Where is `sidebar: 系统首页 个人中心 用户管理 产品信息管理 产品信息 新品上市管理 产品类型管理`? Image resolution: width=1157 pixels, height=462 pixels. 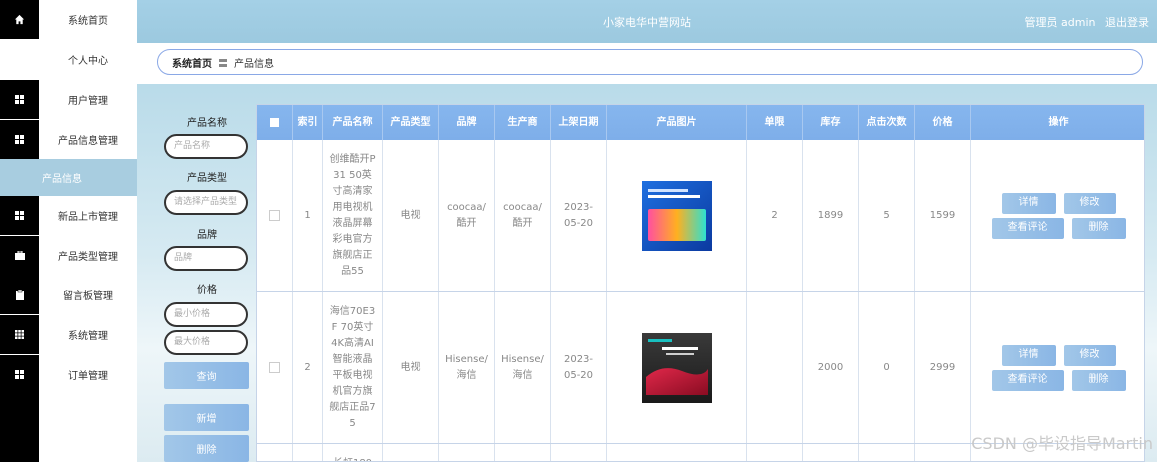 sidebar: 系统首页 个人中心 用户管理 产品信息管理 产品信息 新品上市管理 产品类型管理 is located at coordinates (68, 231).